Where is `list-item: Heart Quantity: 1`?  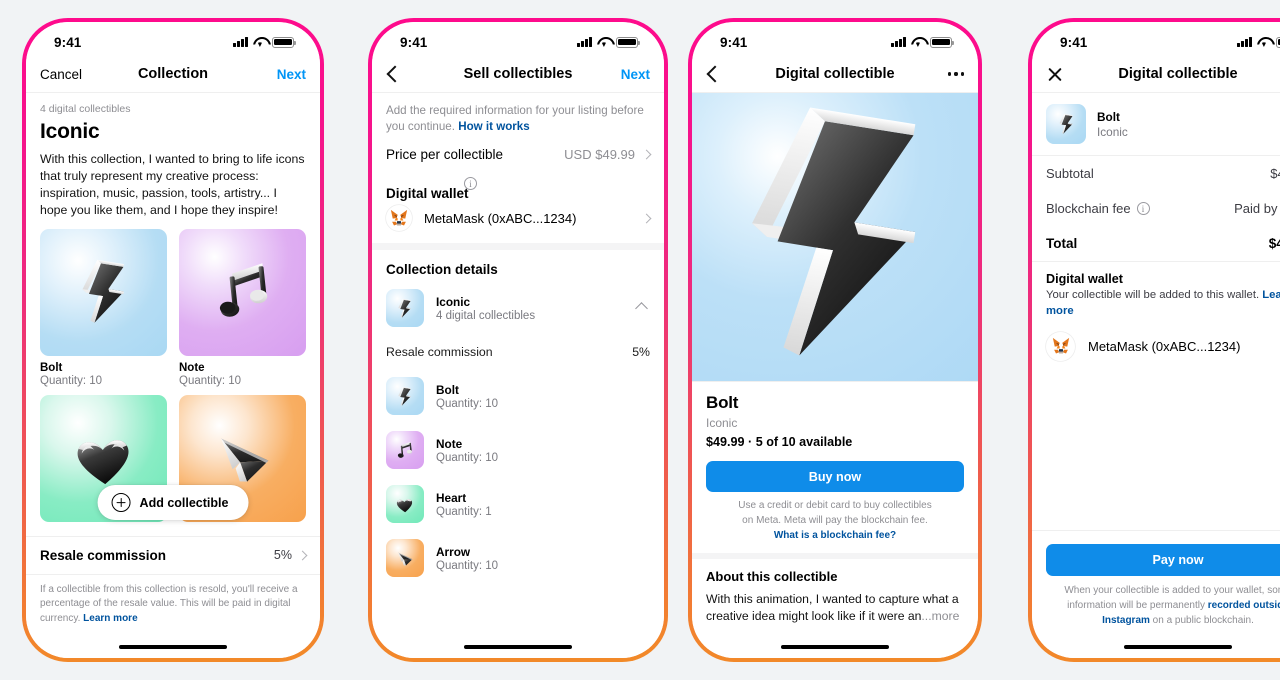 list-item: Heart Quantity: 1 is located at coordinates (518, 504).